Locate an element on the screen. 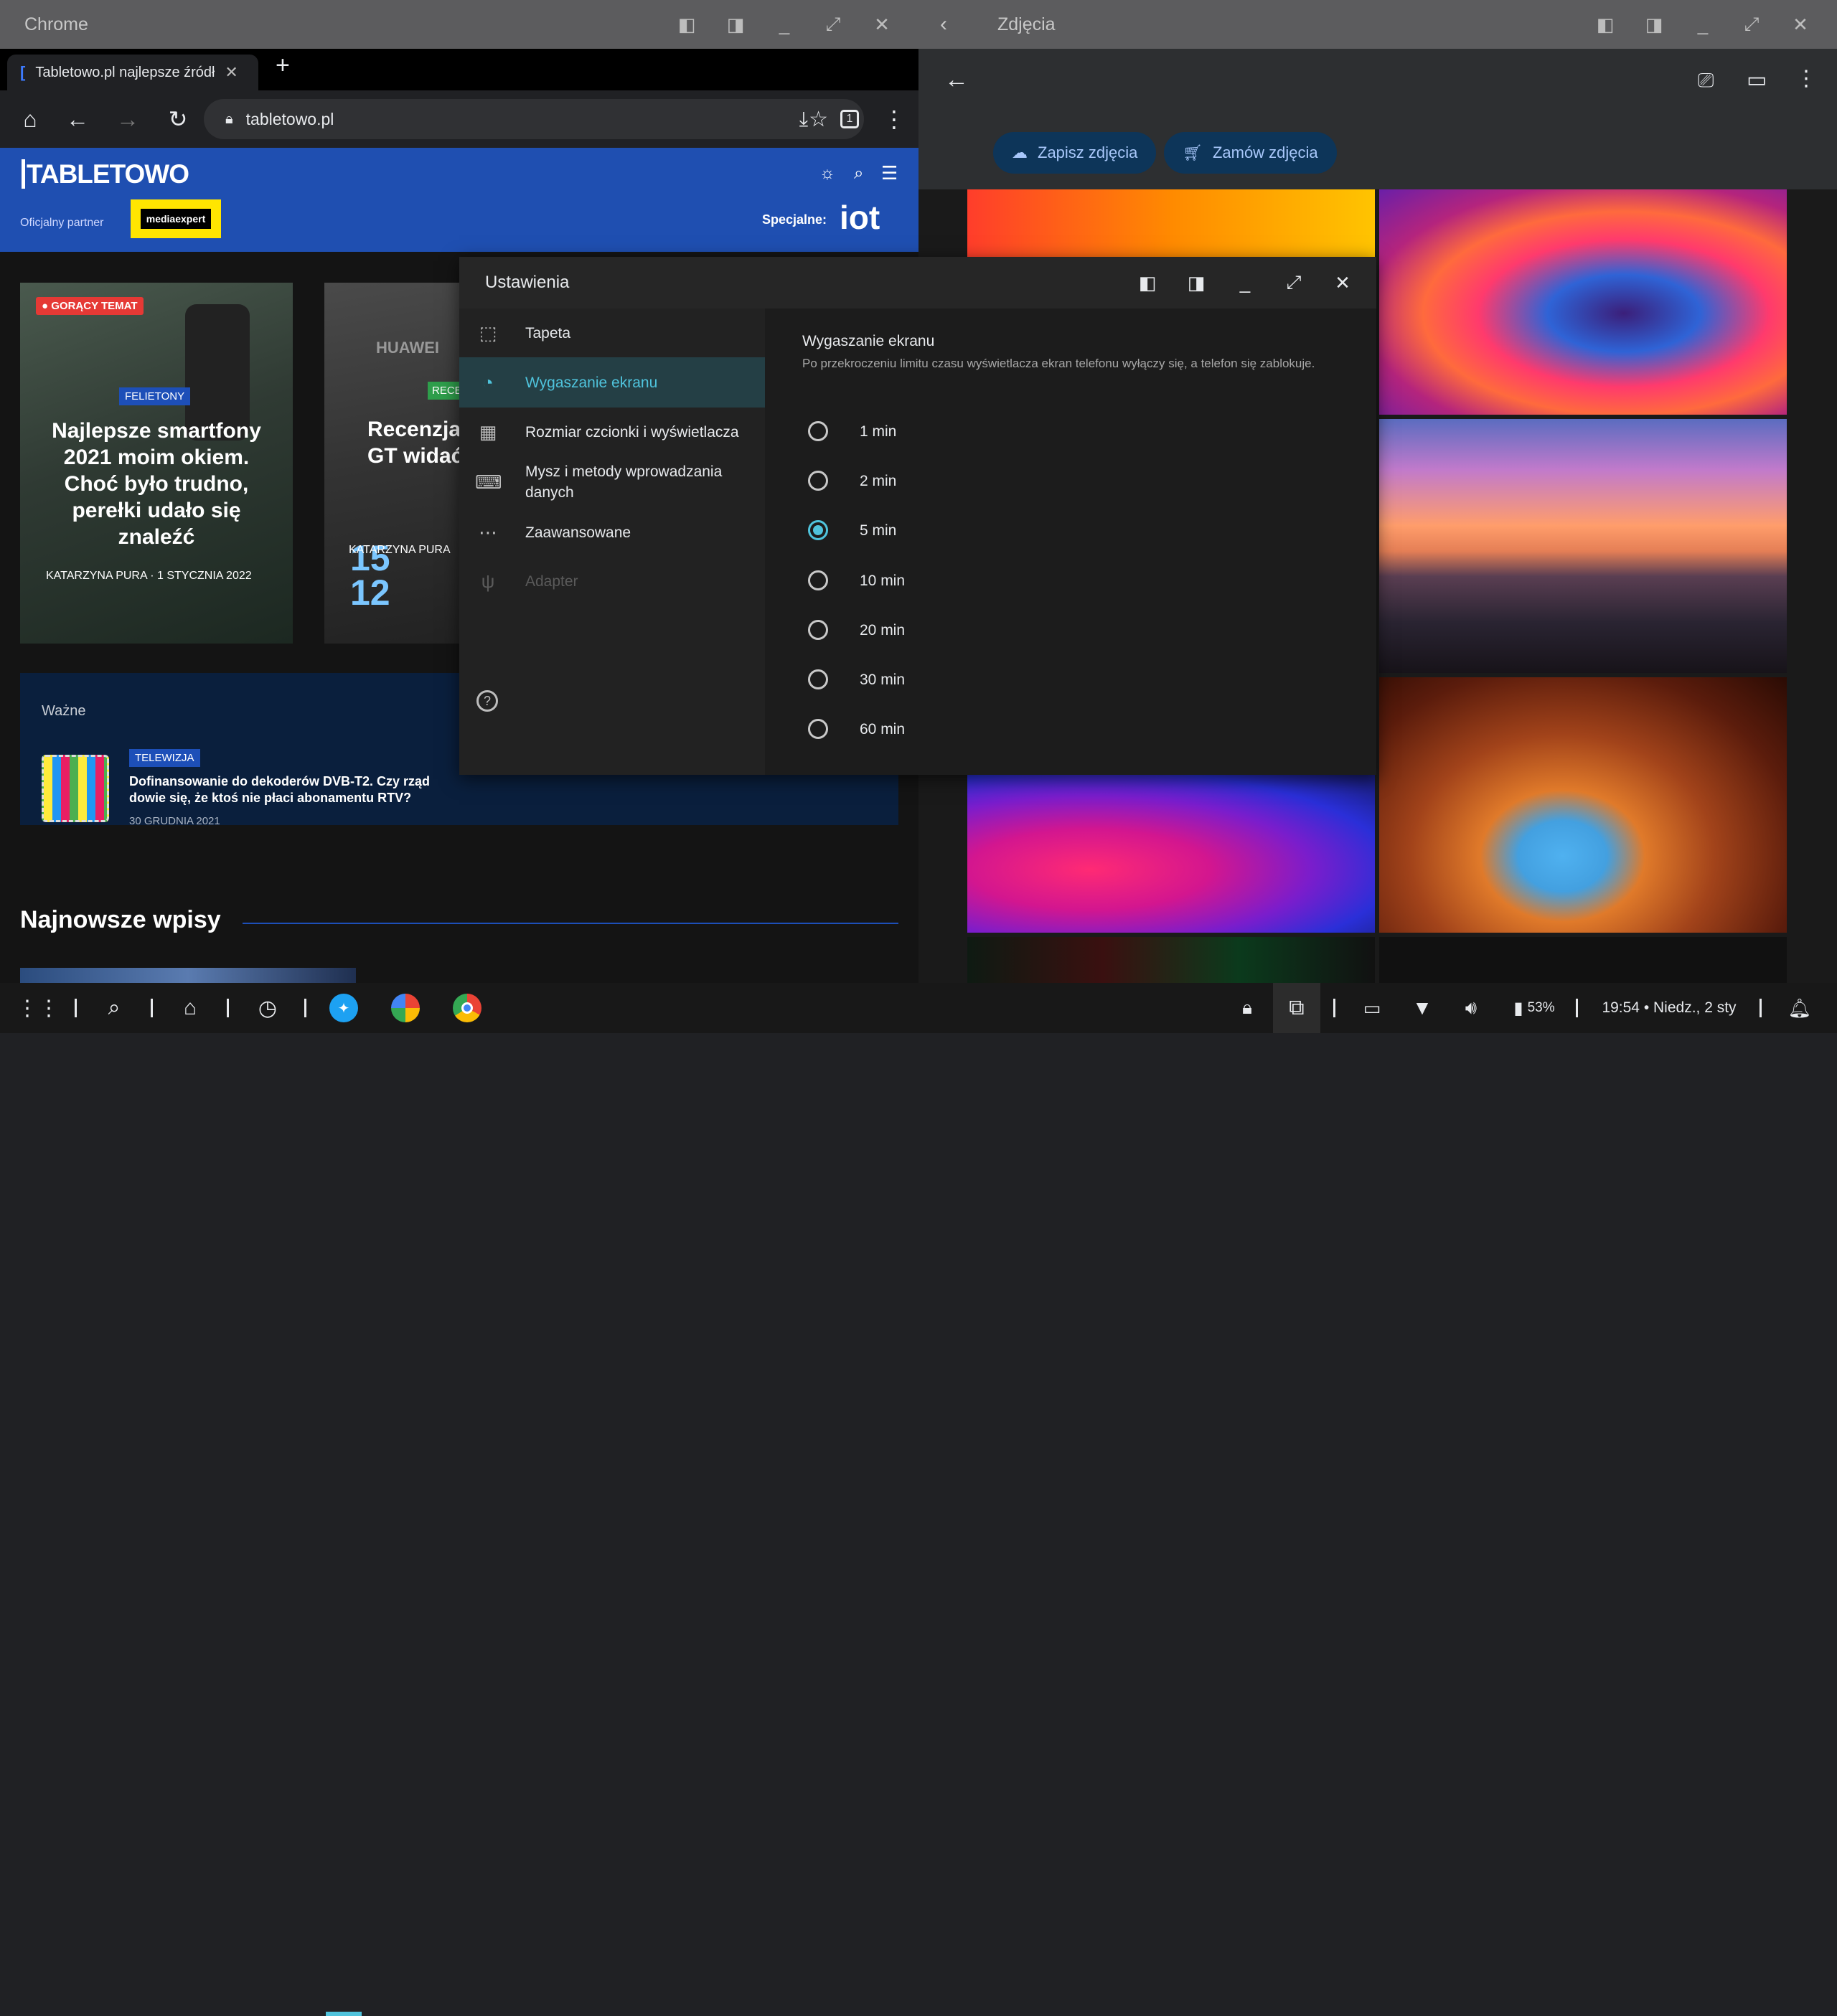 The width and height of the screenshot is (1837, 2016). more-options-icon: ⋮ is located at coordinates (1806, 78).